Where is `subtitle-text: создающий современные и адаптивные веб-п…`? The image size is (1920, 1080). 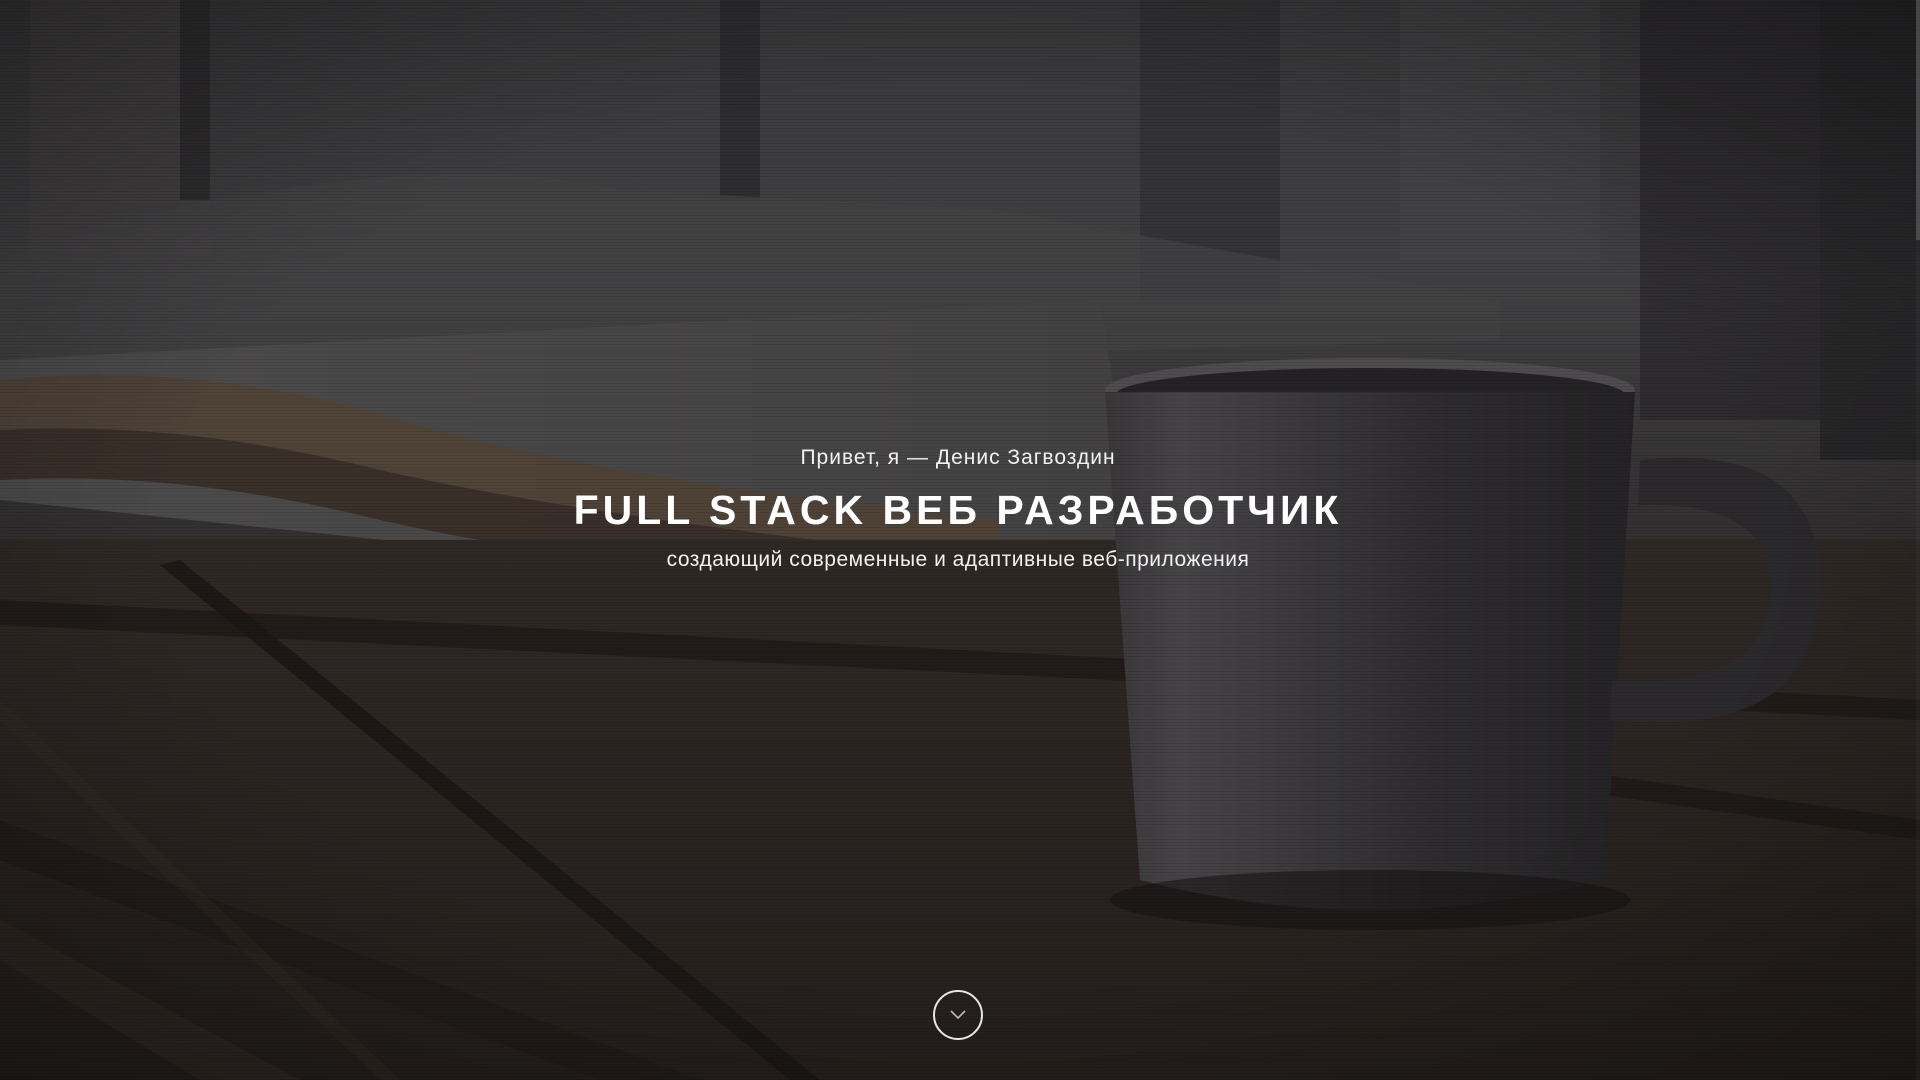
subtitle-text: создающий современные и адаптивные веб-п… is located at coordinates (958, 559).